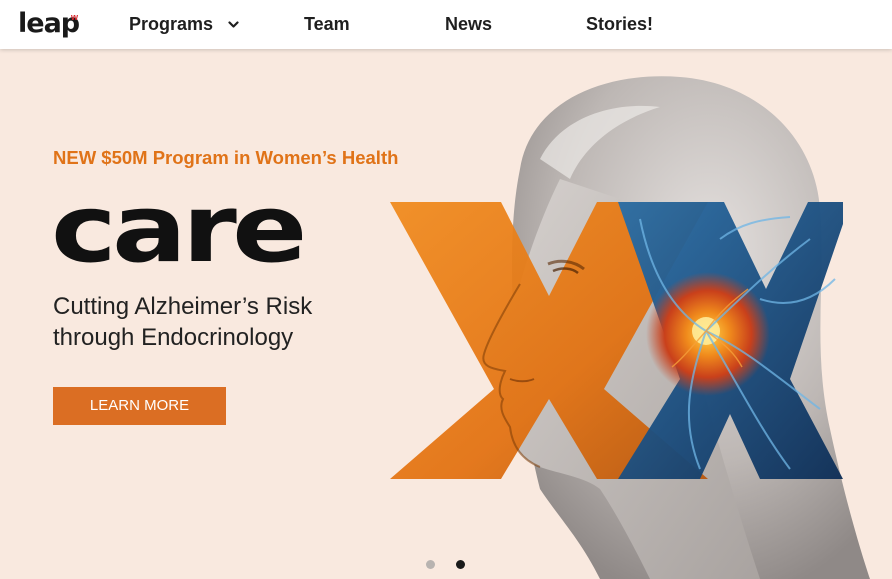 The image size is (892, 579). I want to click on leap-logo: leap w, so click(49, 24).